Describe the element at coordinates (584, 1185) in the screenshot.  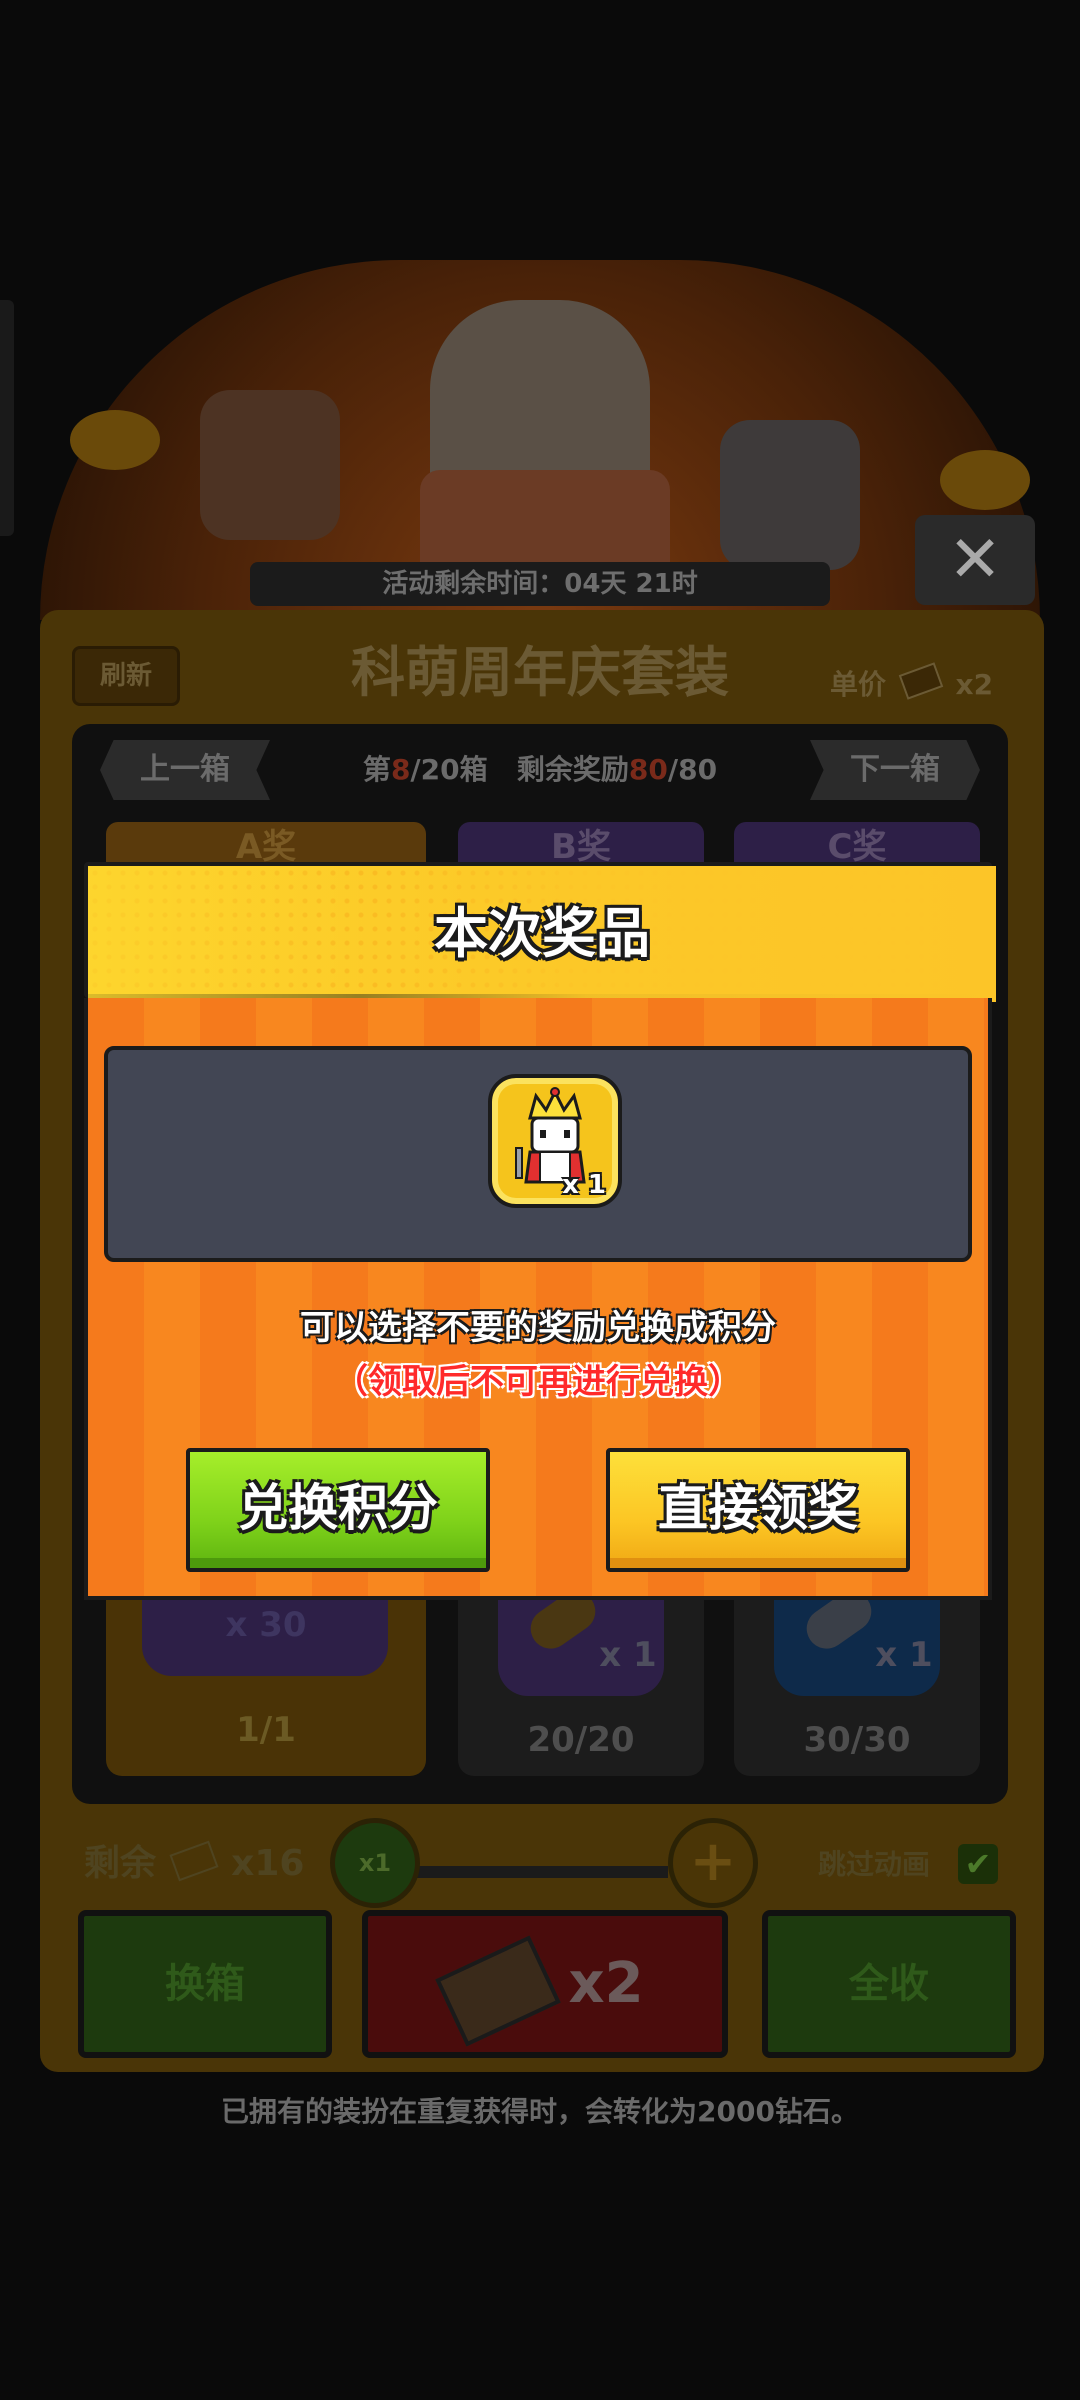
I see `reward-qty: x 1` at that location.